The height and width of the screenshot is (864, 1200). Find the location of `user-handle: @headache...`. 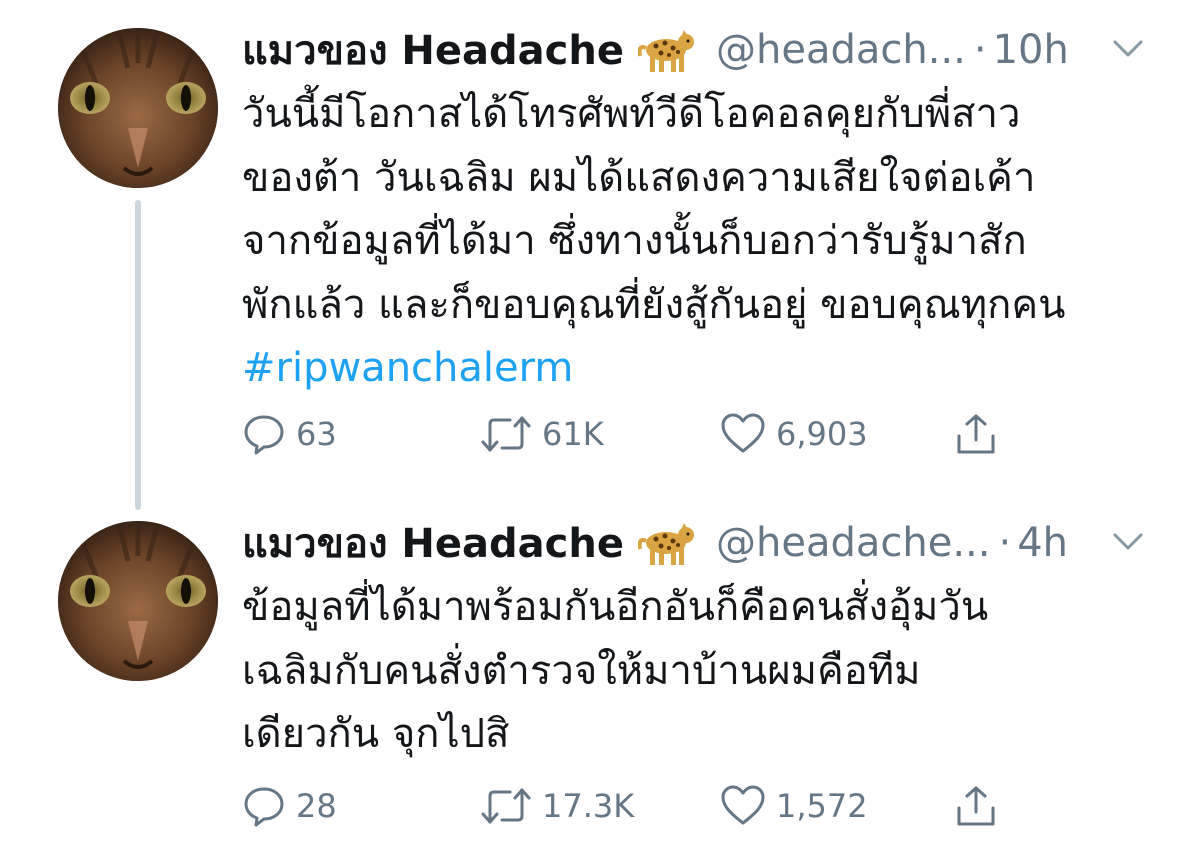

user-handle: @headache... is located at coordinates (853, 543).